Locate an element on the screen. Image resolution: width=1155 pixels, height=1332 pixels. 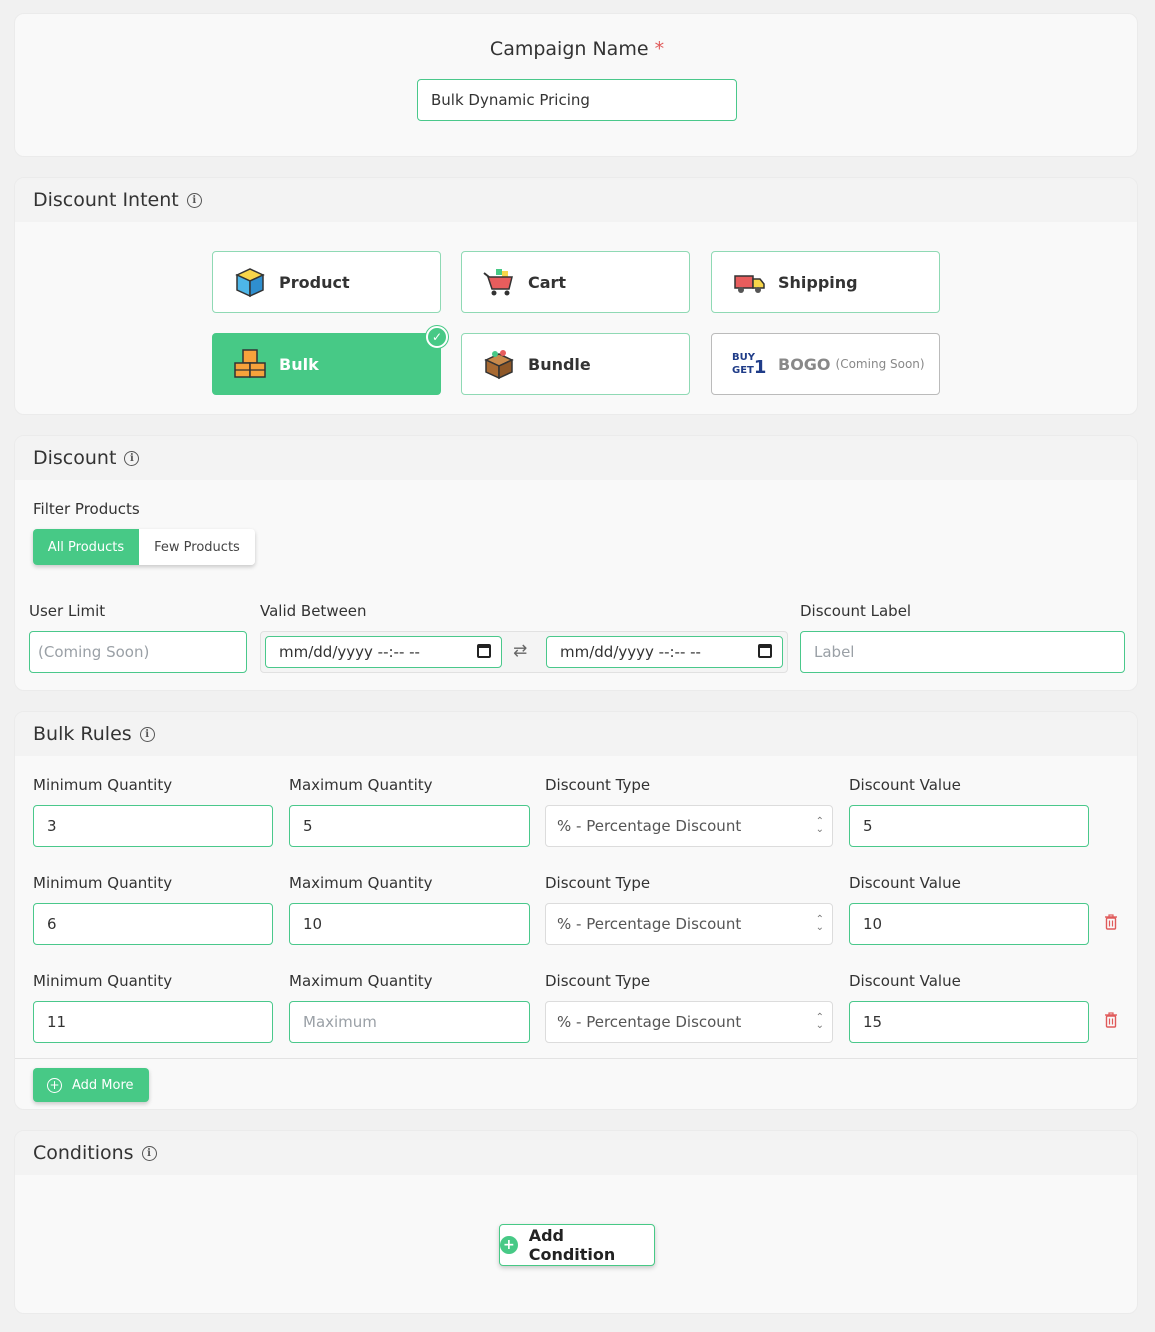
discount-intent-header: Discount Intent i is located at coordinates (576, 200).